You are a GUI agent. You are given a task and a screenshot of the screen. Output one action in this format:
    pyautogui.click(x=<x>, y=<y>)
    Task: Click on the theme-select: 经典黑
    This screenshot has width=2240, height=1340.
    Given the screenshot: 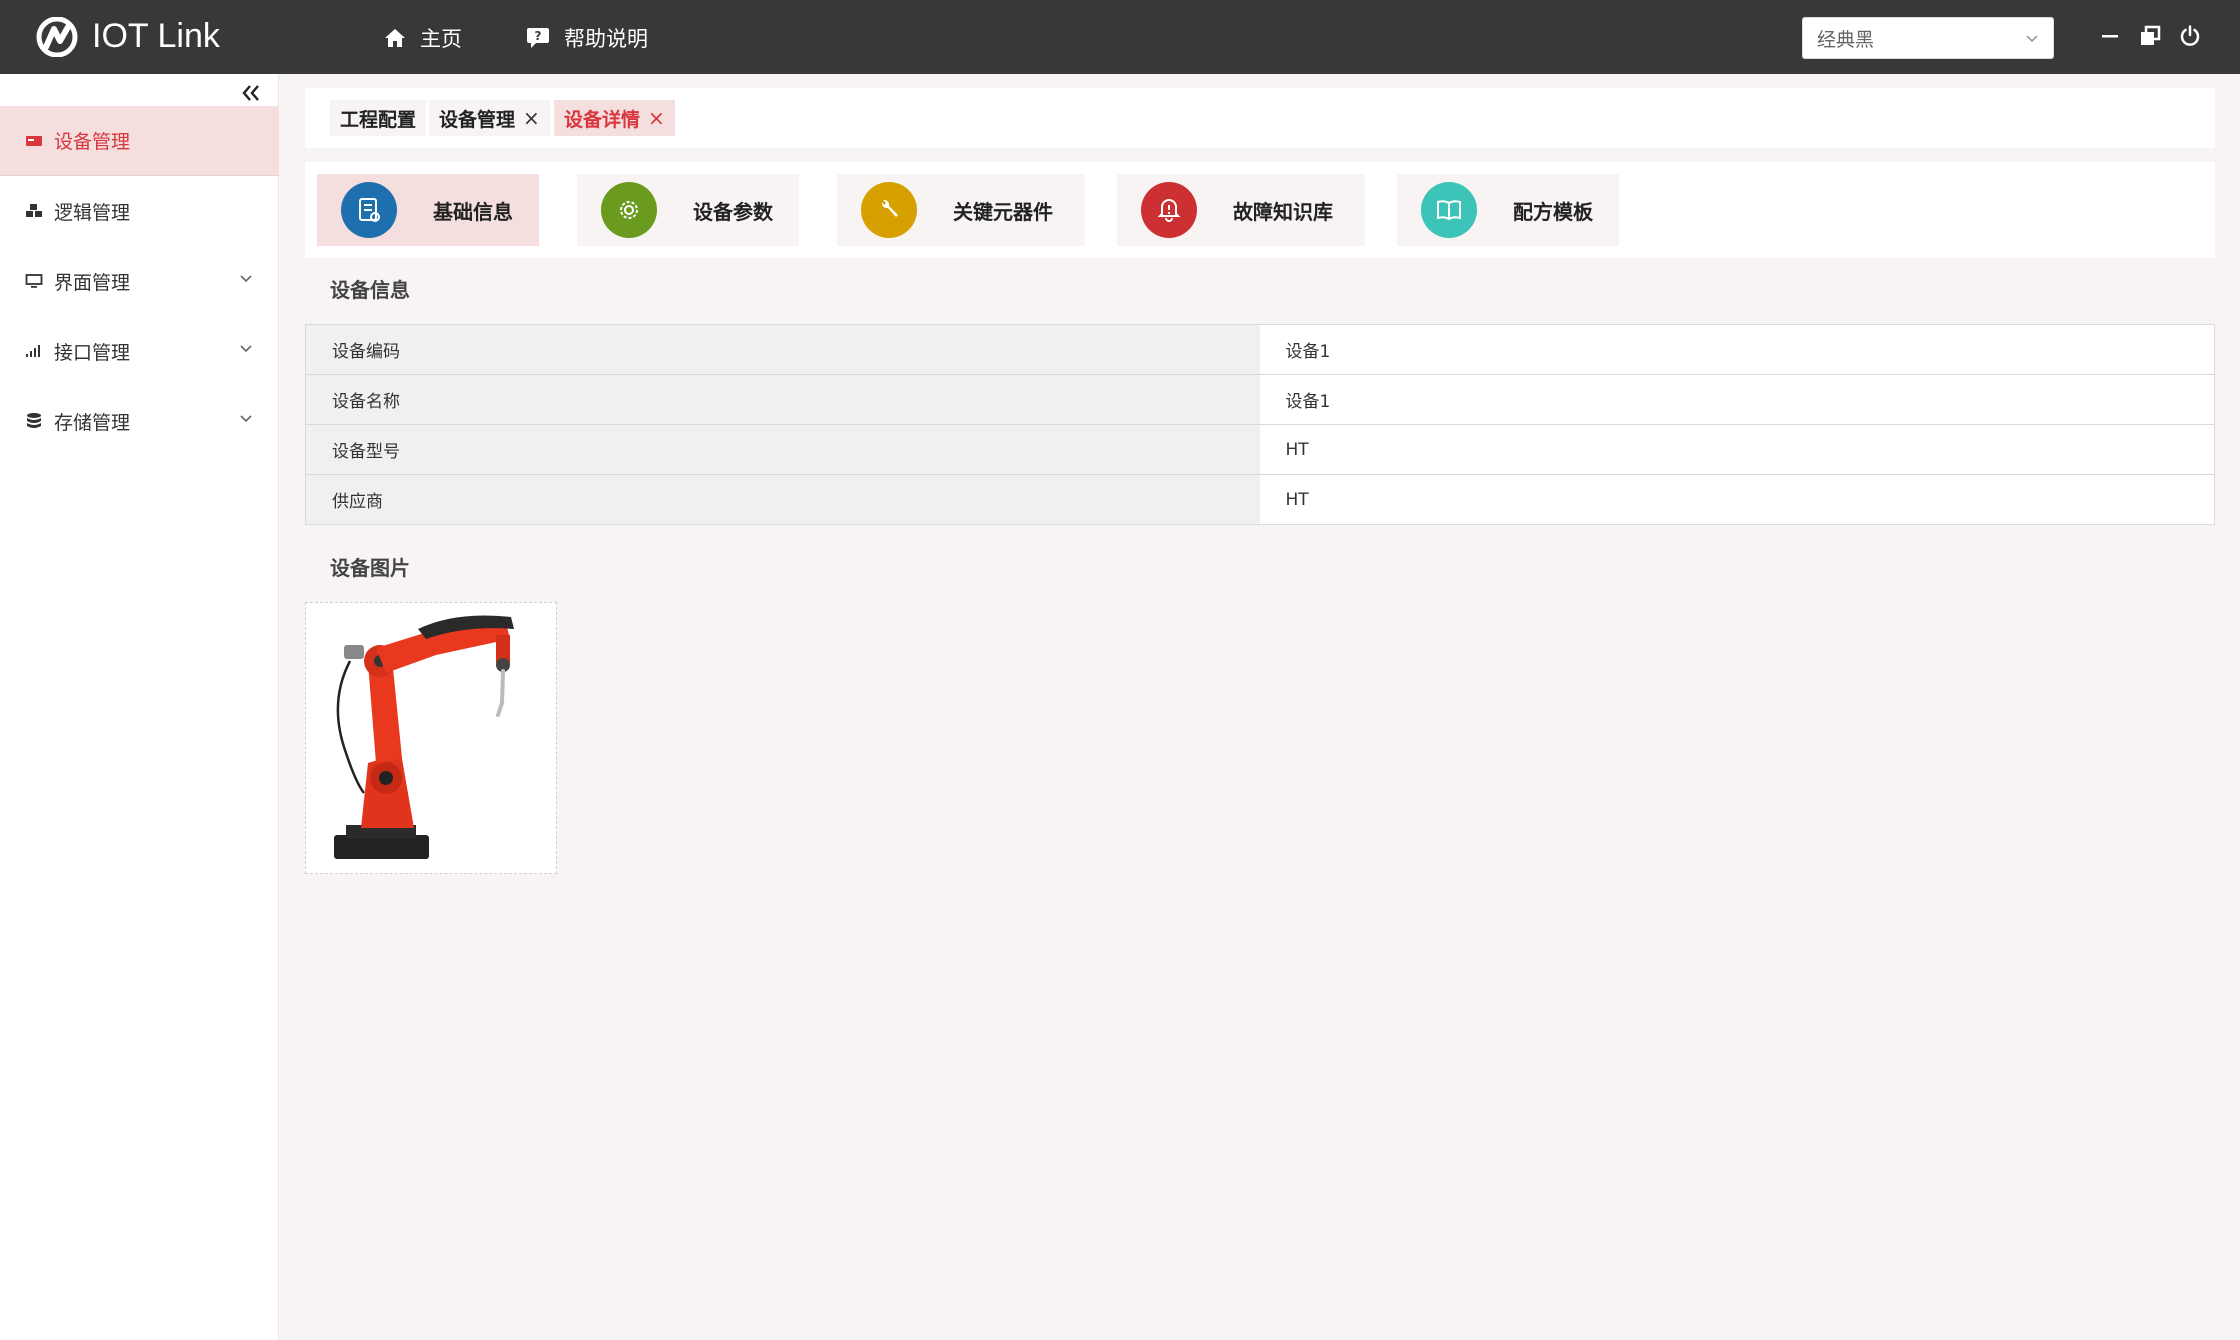 What is the action you would take?
    pyautogui.click(x=1928, y=38)
    